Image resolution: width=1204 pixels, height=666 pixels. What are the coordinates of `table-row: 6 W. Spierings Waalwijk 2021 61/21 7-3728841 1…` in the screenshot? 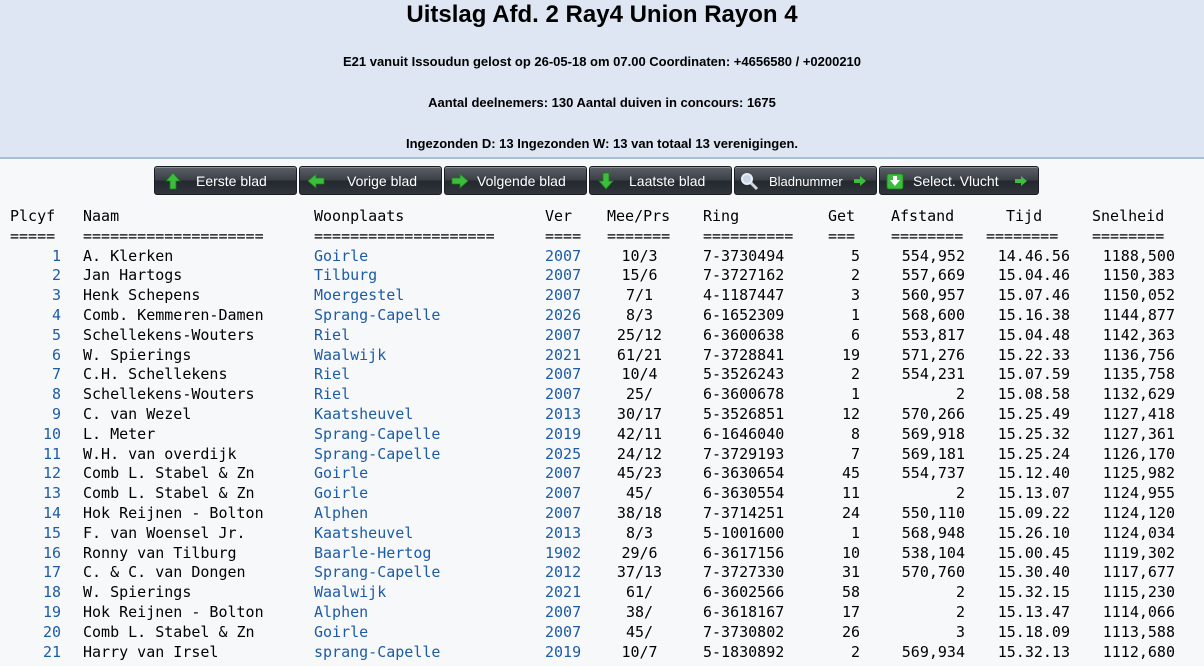 It's located at (602, 356).